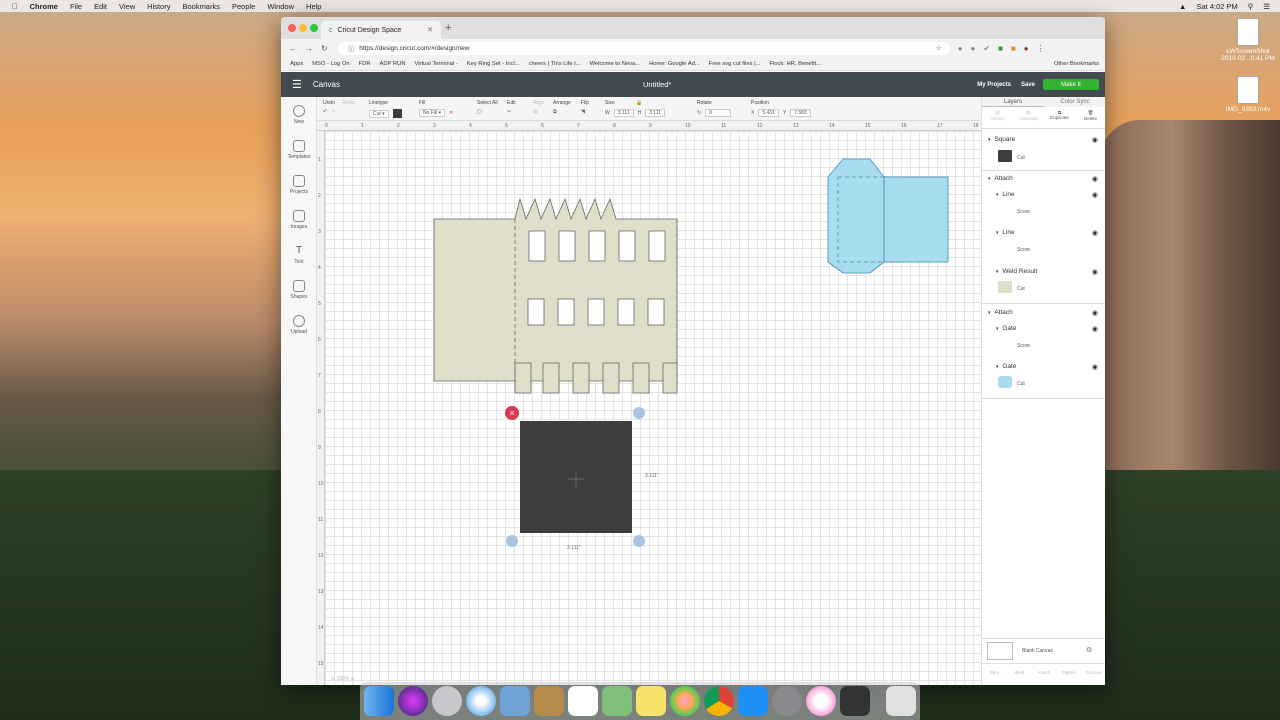 The width and height of the screenshot is (1280, 720). What do you see at coordinates (1043, 195) in the screenshot?
I see `layer-line: ▾ Line ◉` at bounding box center [1043, 195].